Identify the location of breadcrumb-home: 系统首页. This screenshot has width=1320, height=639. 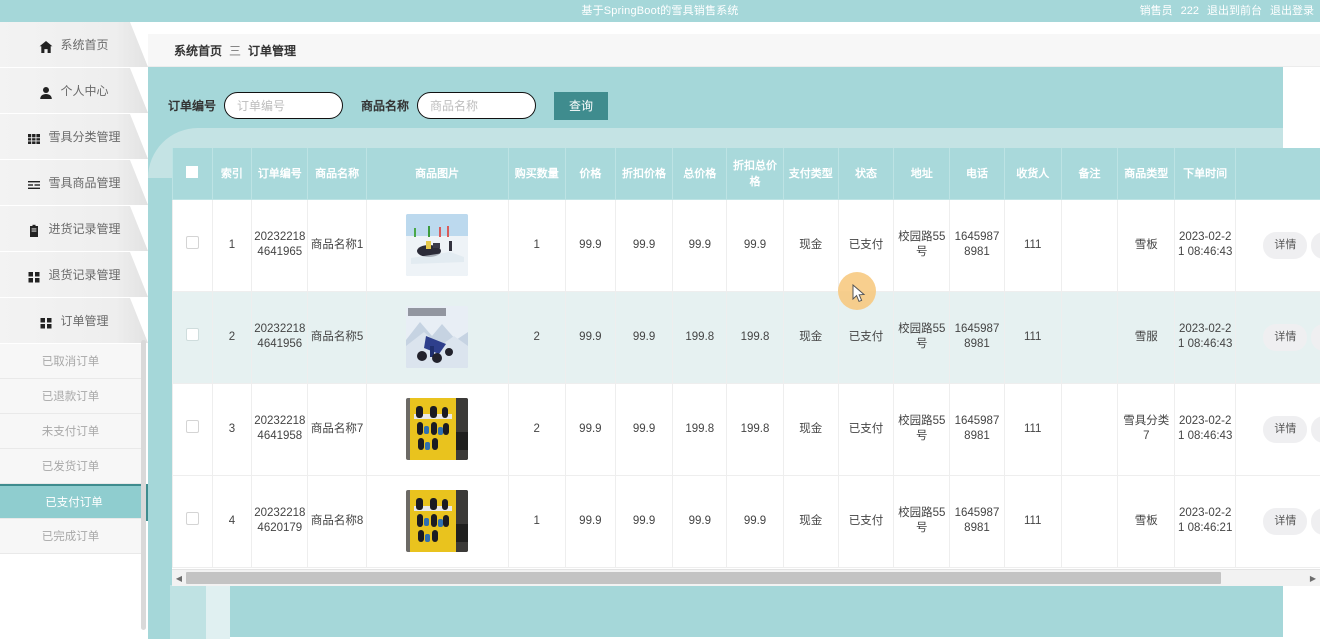
(198, 50).